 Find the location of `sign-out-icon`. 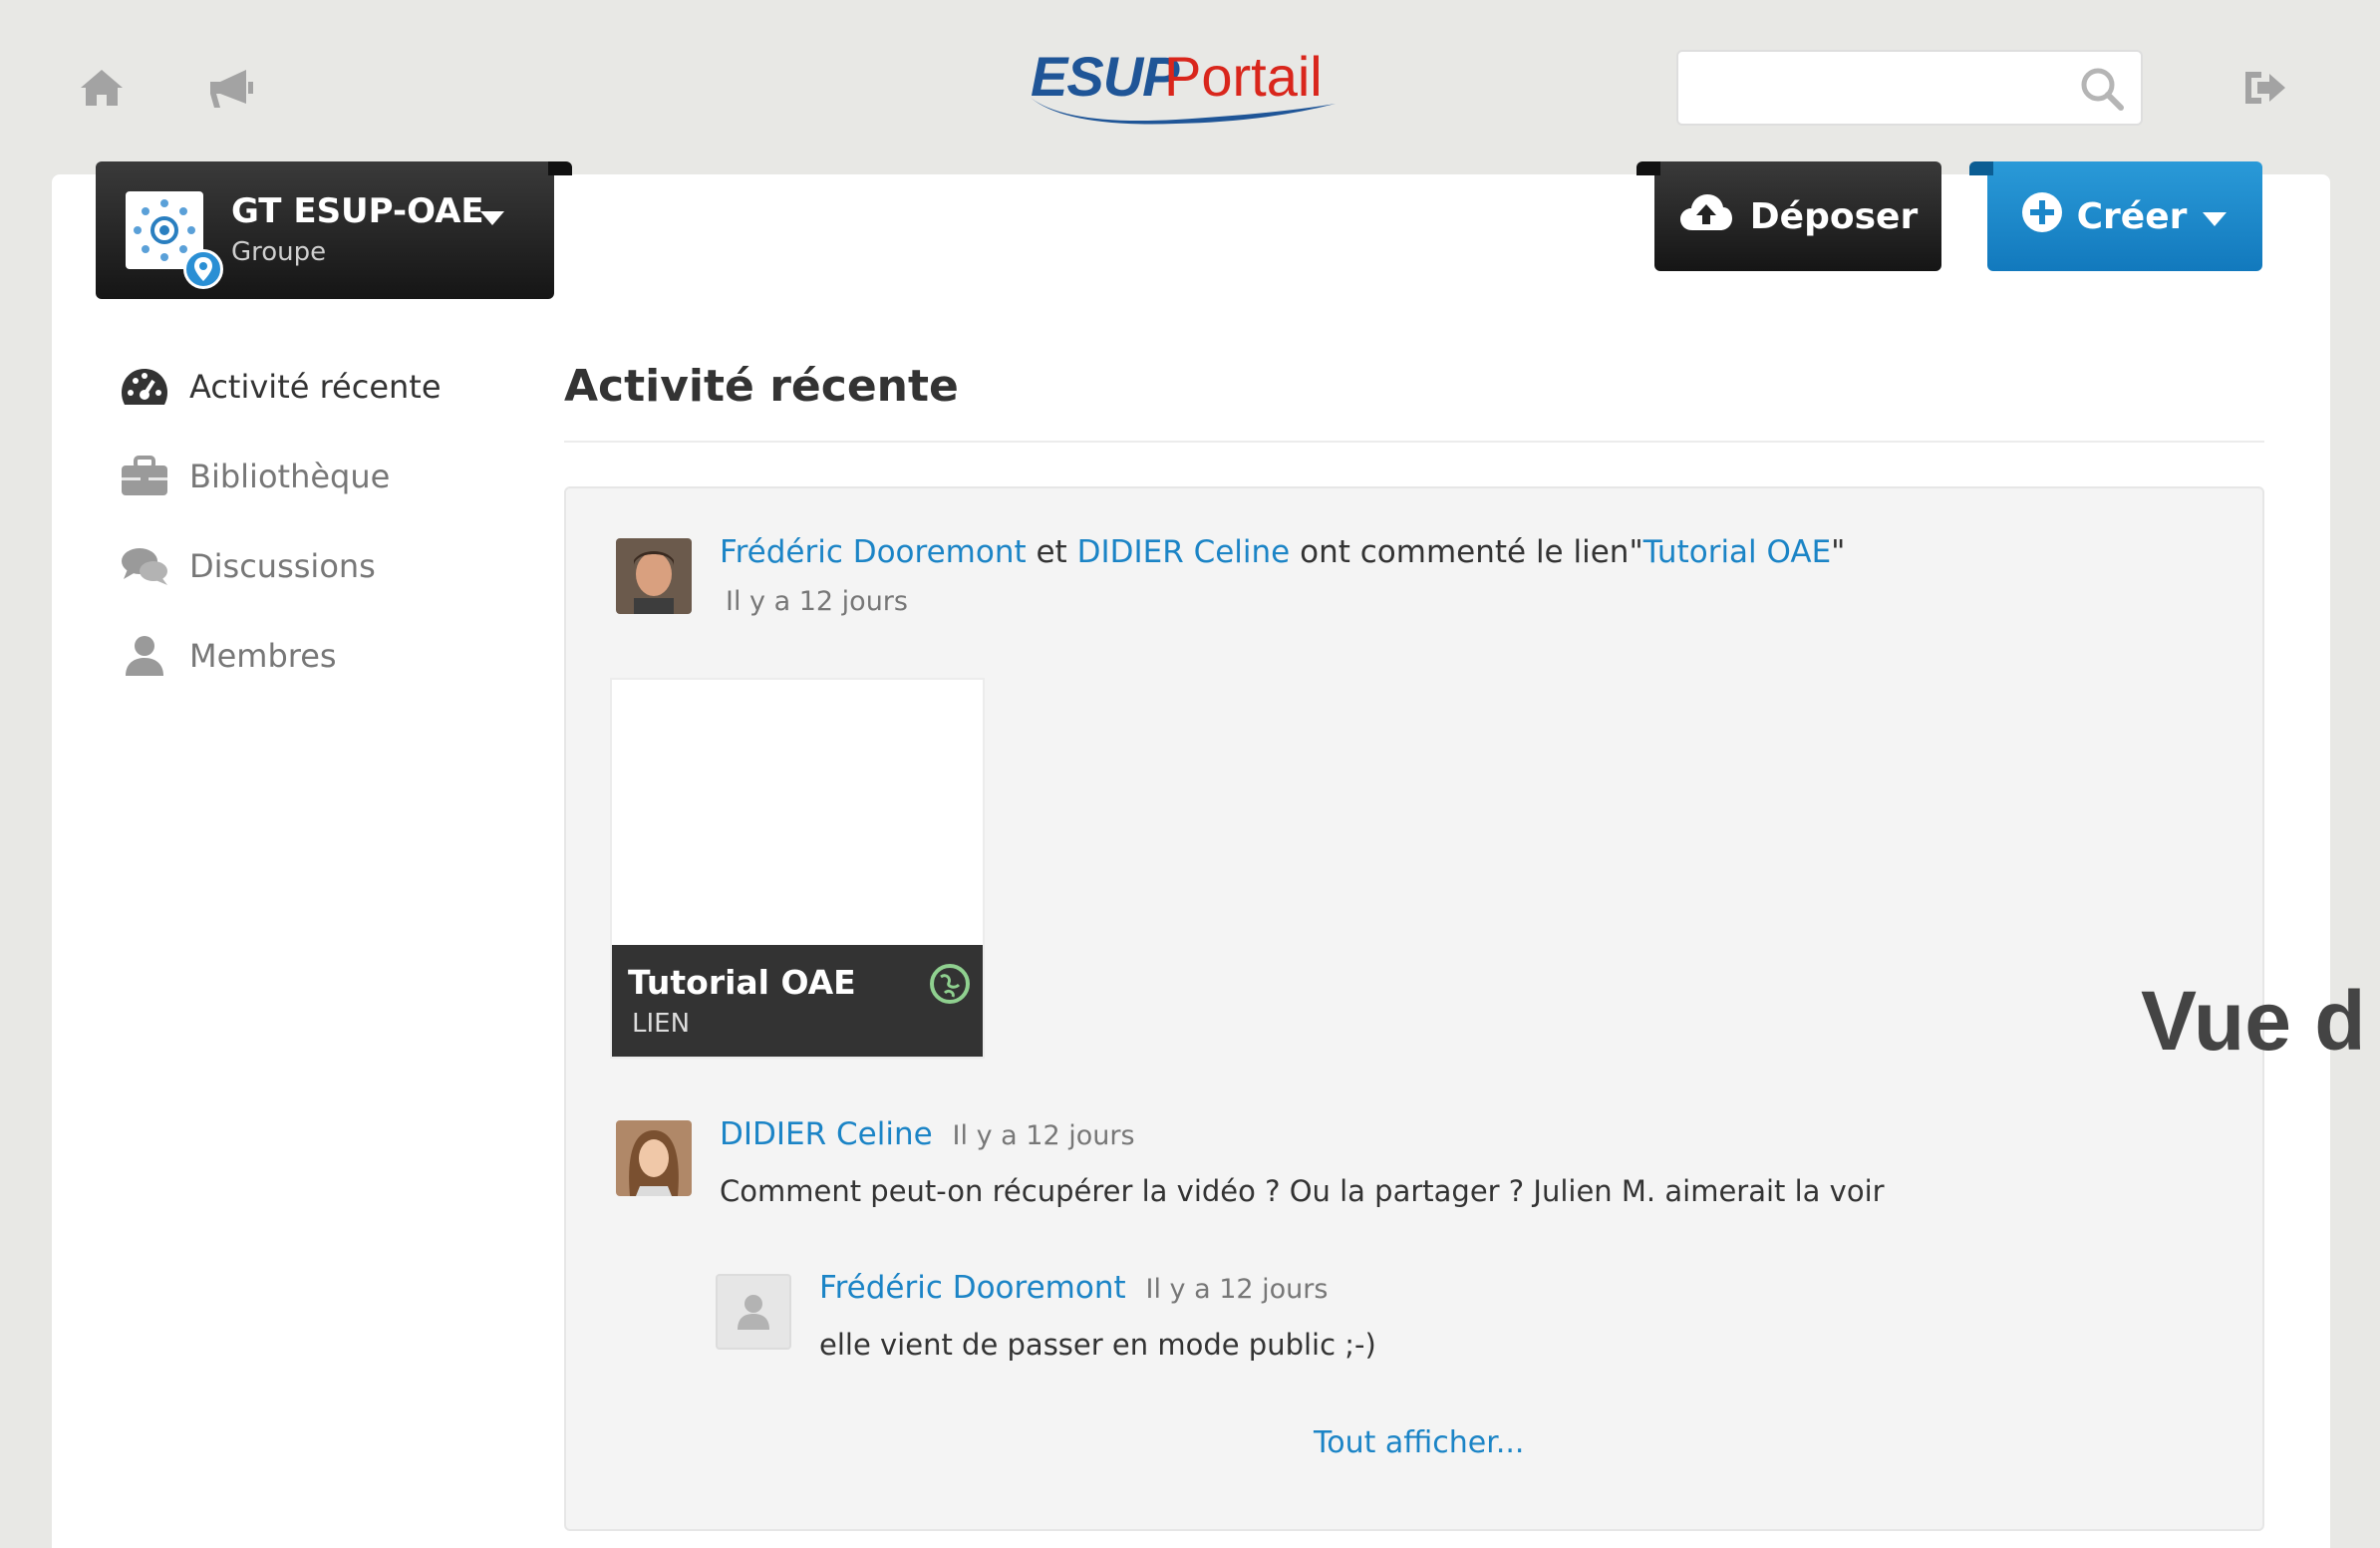

sign-out-icon is located at coordinates (2264, 88).